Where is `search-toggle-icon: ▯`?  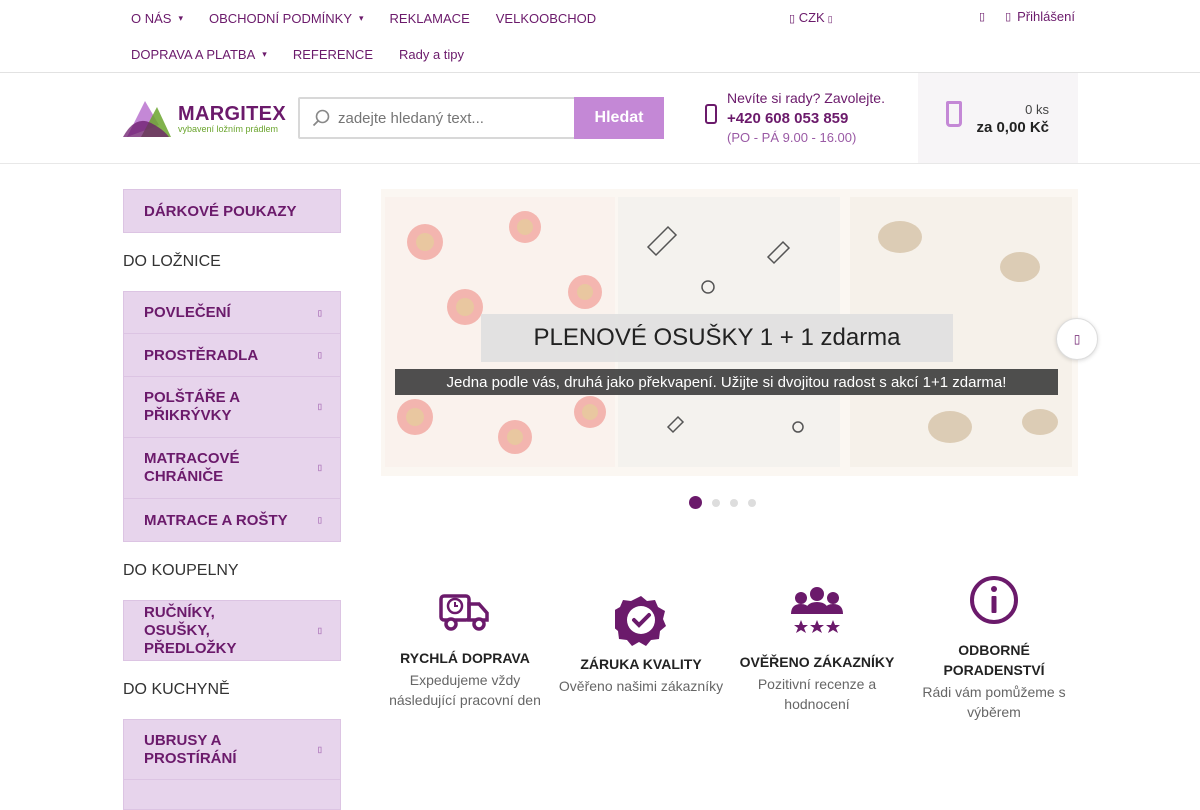 search-toggle-icon: ▯ is located at coordinates (982, 16).